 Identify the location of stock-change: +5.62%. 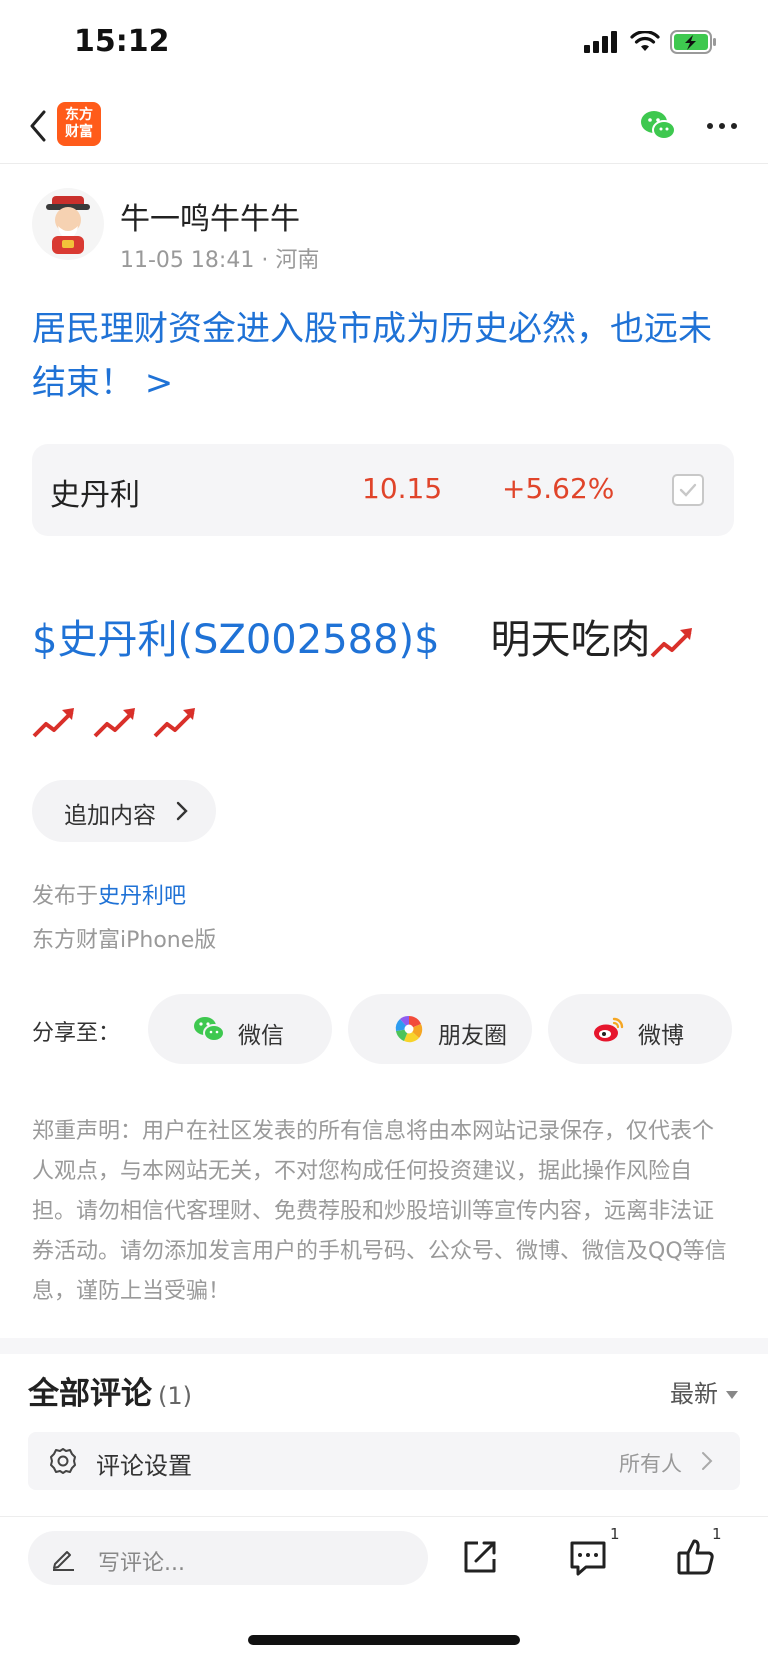
(558, 488).